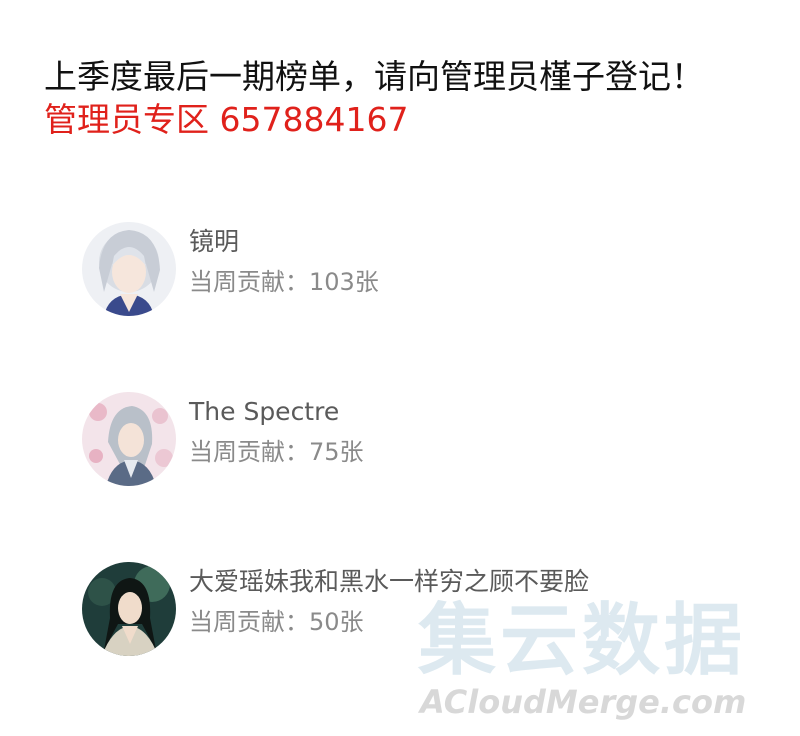  I want to click on ranking-item: 大爱瑶妹我和黑水一样穷之顾不要脸 当周贡献：50张, so click(402, 610).